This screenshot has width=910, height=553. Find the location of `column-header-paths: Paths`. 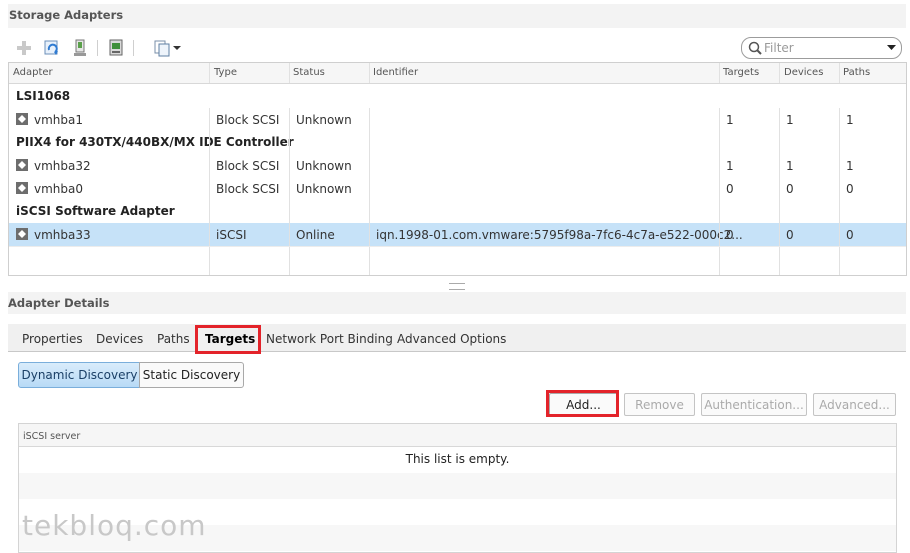

column-header-paths: Paths is located at coordinates (856, 72).